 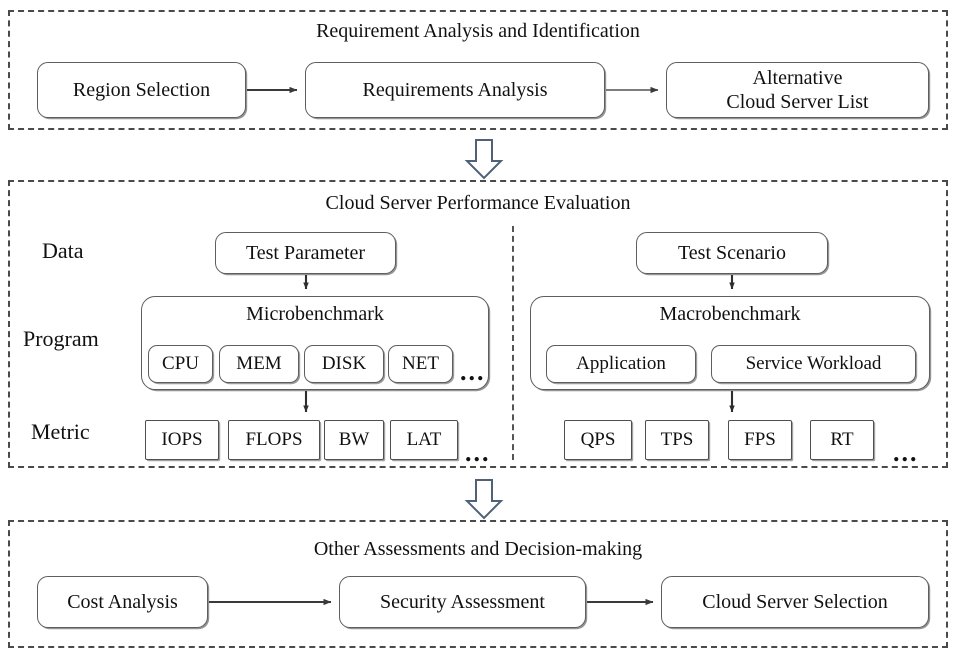 I want to click on metric-iops: IOPS, so click(x=182, y=440).